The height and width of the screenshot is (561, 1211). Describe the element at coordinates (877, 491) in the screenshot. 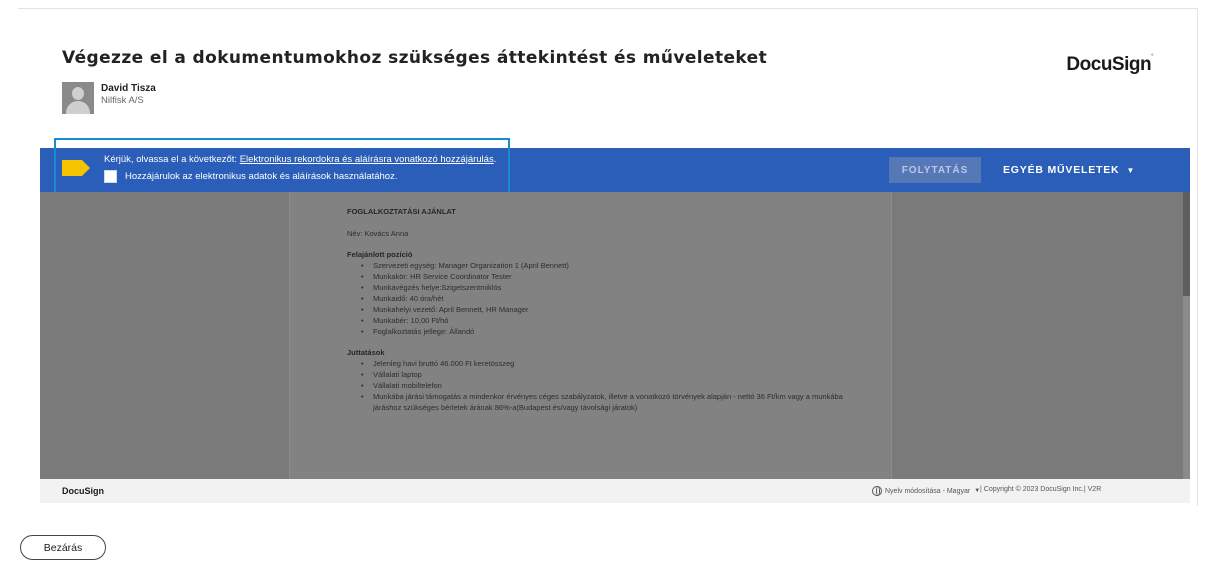

I see `globe-icon` at that location.